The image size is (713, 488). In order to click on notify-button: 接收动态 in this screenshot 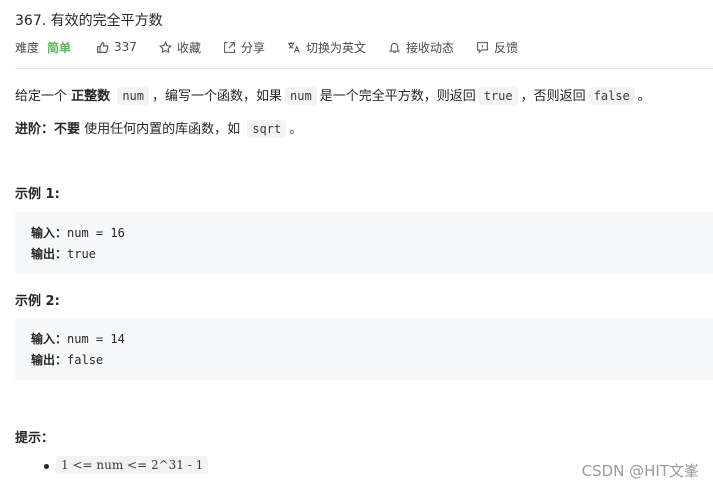, I will do `click(421, 47)`.